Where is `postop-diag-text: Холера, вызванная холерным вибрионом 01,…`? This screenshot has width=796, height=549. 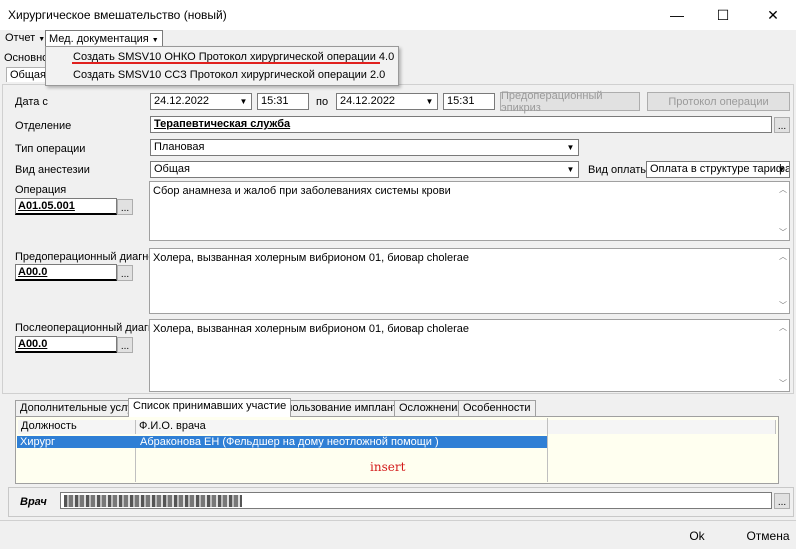 postop-diag-text: Холера, вызванная холерным вибрионом 01,… is located at coordinates (311, 329).